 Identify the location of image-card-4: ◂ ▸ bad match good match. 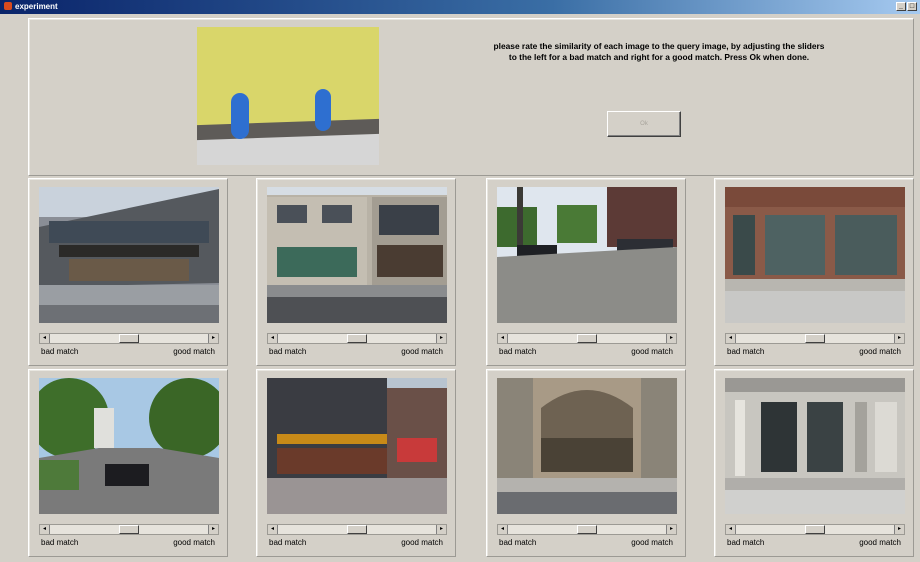
(814, 272).